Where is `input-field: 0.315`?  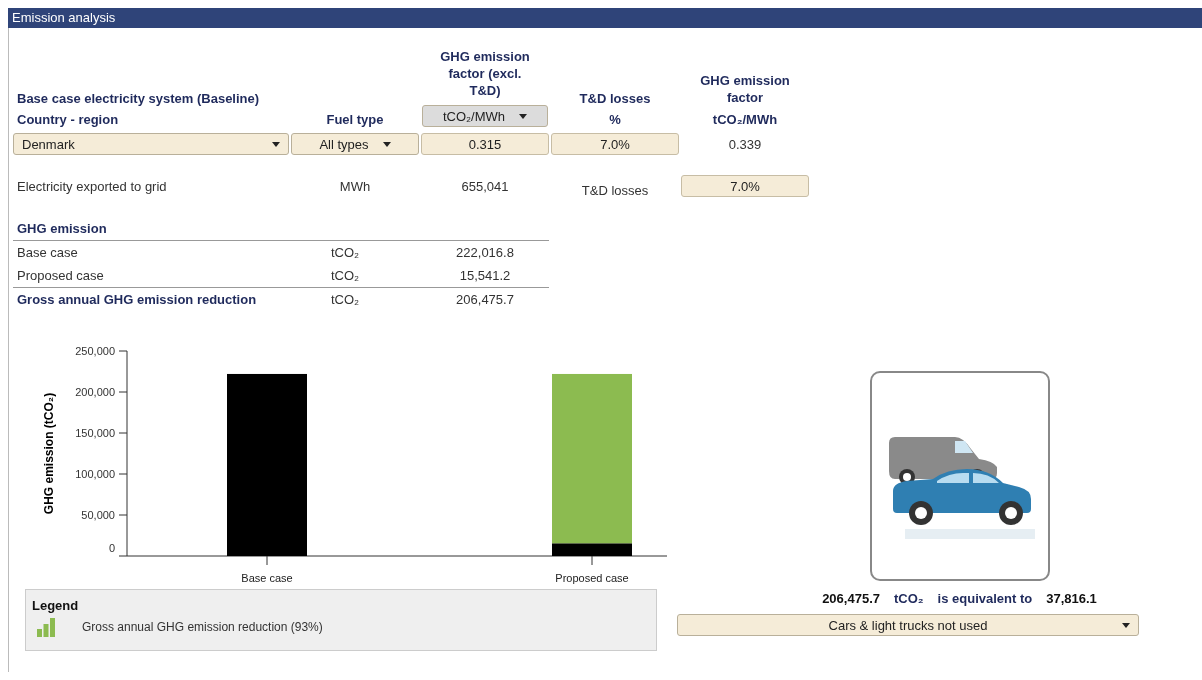 input-field: 0.315 is located at coordinates (485, 144).